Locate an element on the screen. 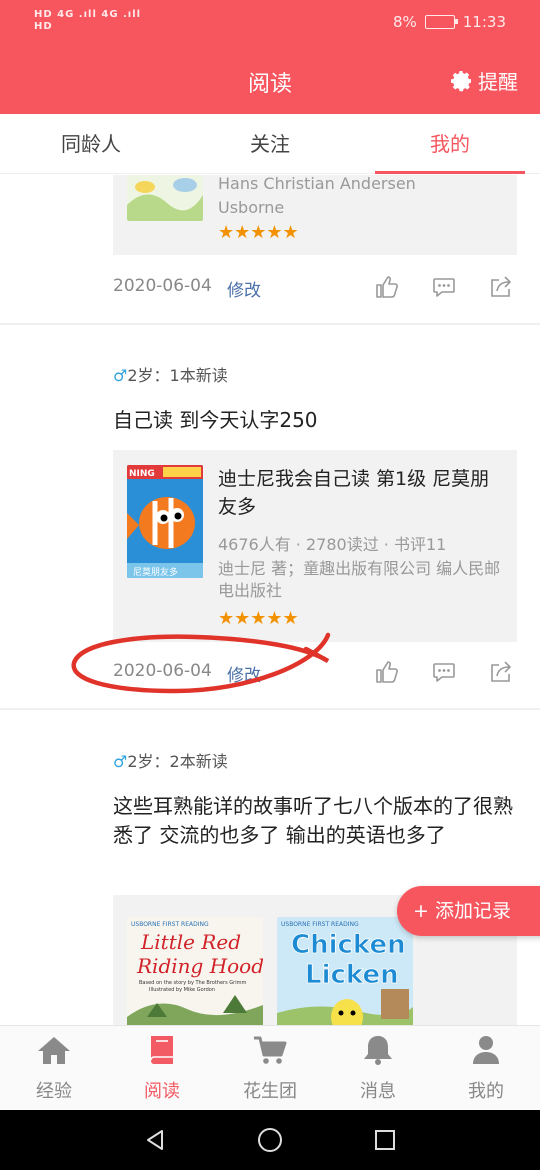 This screenshot has width=540, height=1170. clock: 11:33 is located at coordinates (484, 22).